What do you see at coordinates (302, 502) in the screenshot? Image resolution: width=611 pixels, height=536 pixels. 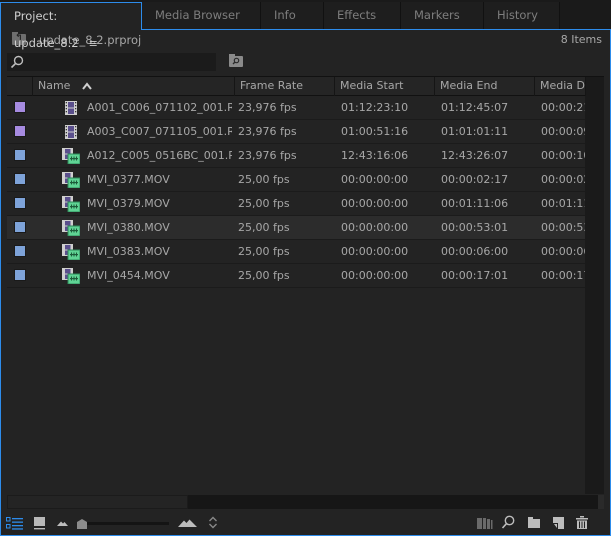 I see `horizontal-scrollbar` at bounding box center [302, 502].